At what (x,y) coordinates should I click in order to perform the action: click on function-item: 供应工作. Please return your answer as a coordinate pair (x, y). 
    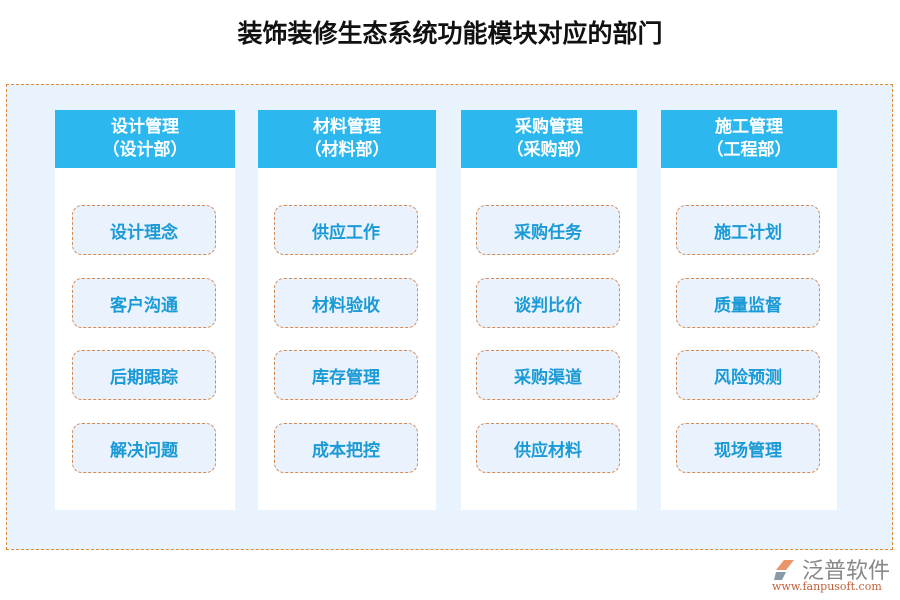
    Looking at the image, I should click on (346, 230).